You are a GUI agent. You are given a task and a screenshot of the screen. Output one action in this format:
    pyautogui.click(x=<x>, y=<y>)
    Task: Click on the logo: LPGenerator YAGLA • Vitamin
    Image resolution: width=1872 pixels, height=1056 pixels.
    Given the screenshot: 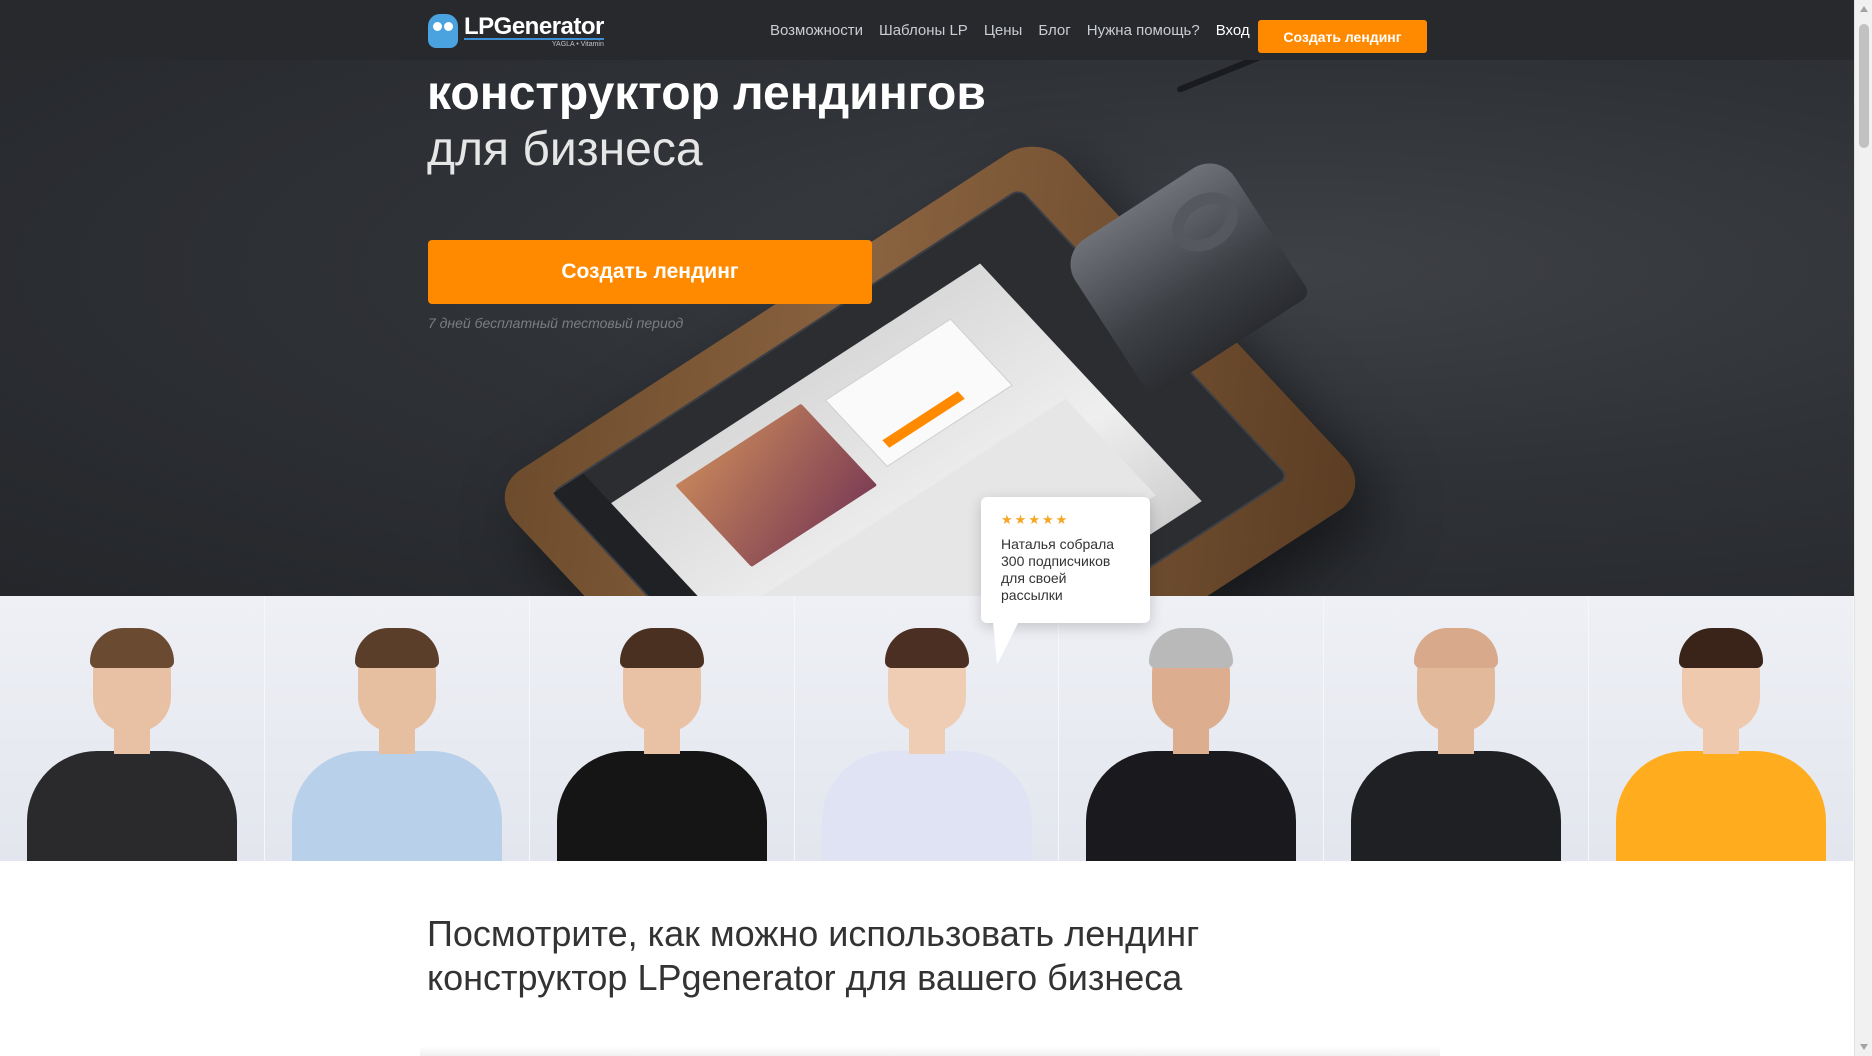 What is the action you would take?
    pyautogui.click(x=516, y=31)
    